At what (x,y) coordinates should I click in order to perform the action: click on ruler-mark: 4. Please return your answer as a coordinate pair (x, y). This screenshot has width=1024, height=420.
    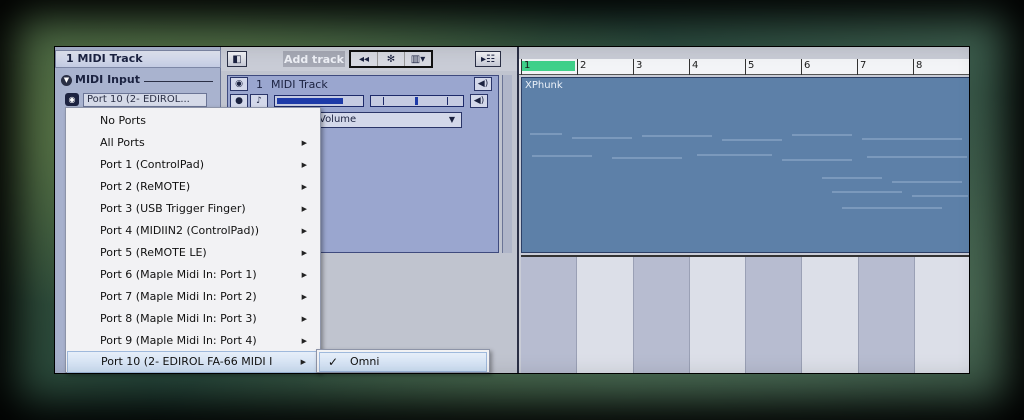
    Looking at the image, I should click on (693, 67).